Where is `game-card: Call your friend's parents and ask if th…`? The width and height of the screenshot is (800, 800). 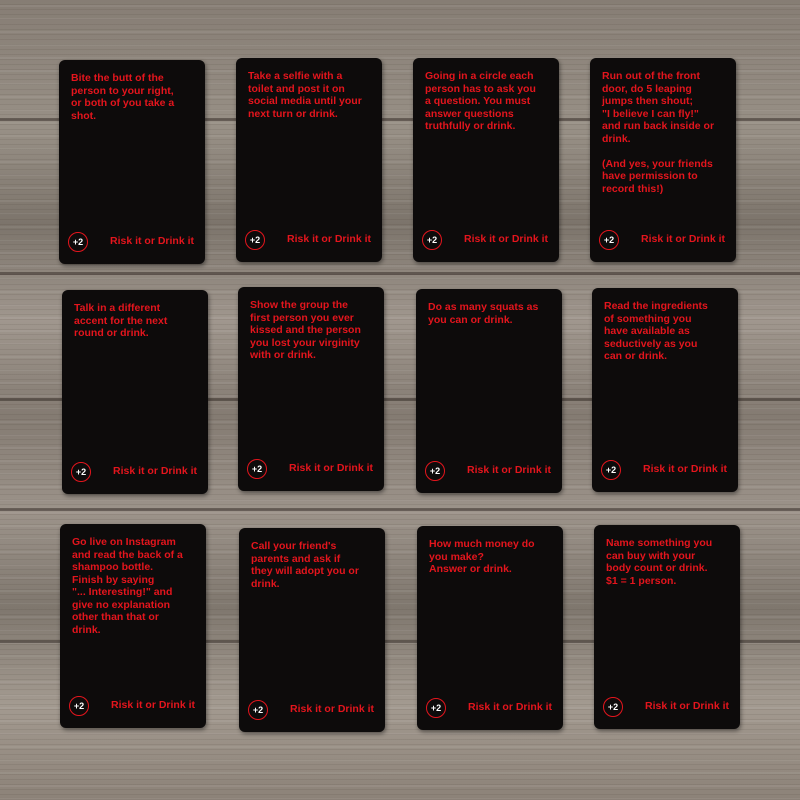 game-card: Call your friend's parents and ask if th… is located at coordinates (312, 630).